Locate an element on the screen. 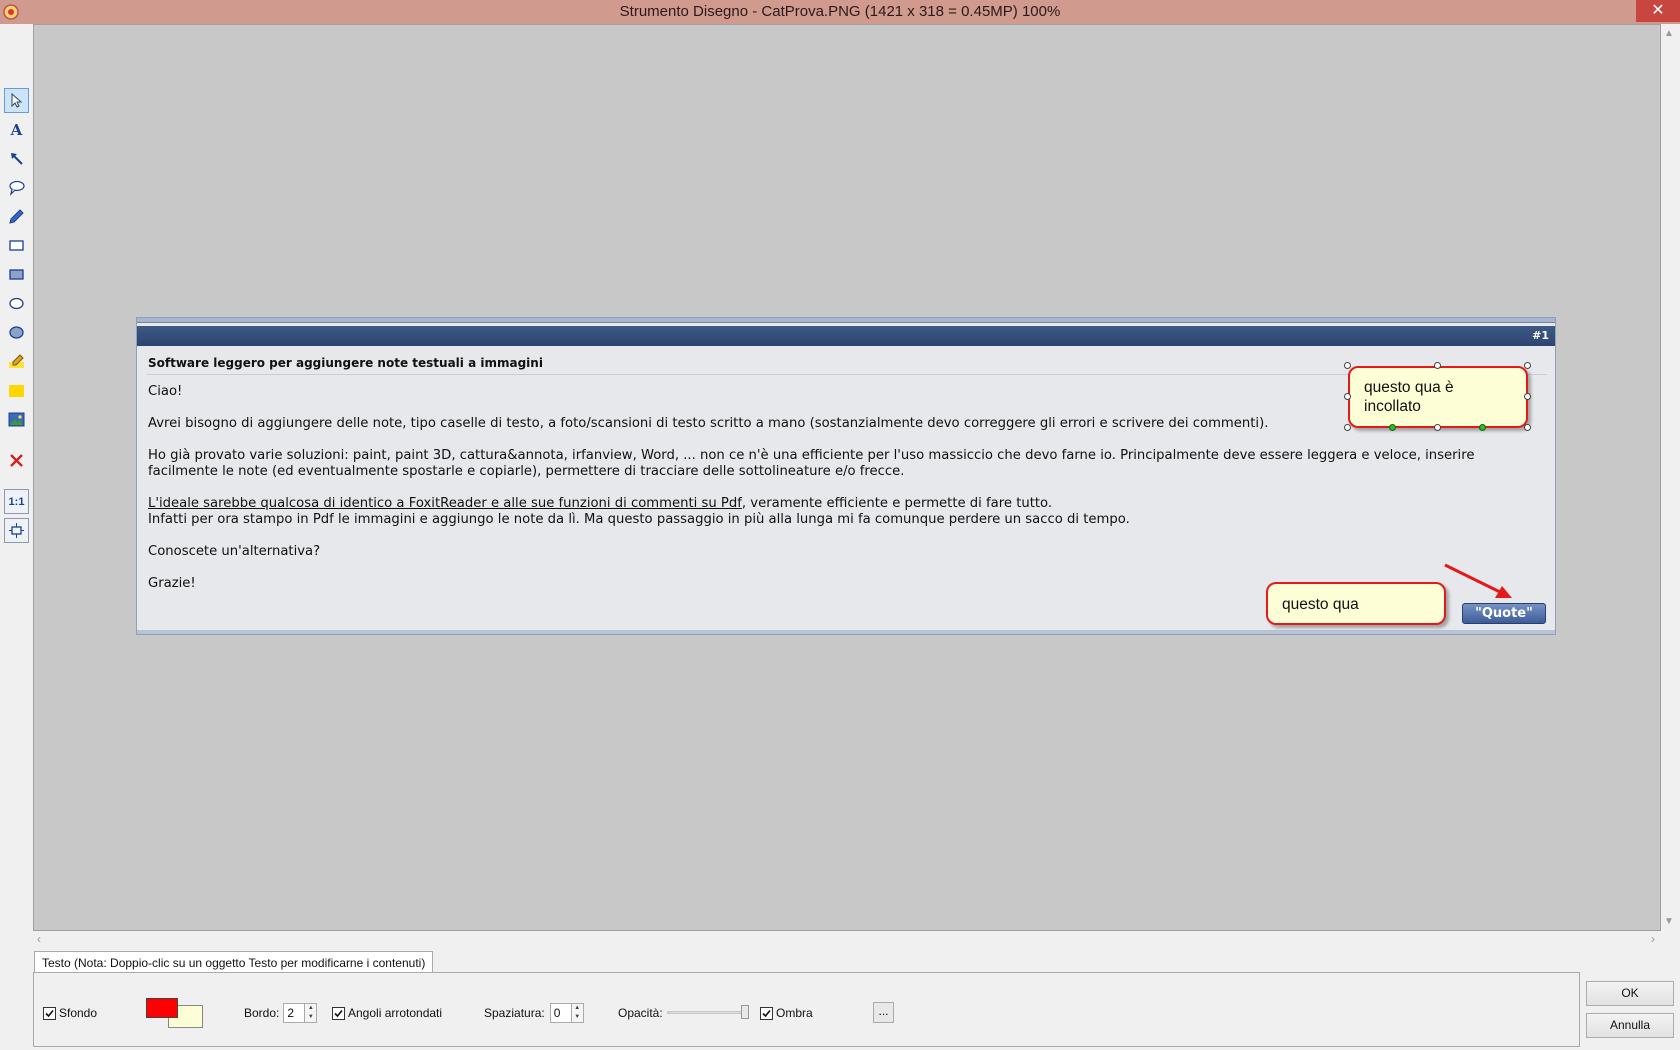  delete-x-icon is located at coordinates (16, 460).